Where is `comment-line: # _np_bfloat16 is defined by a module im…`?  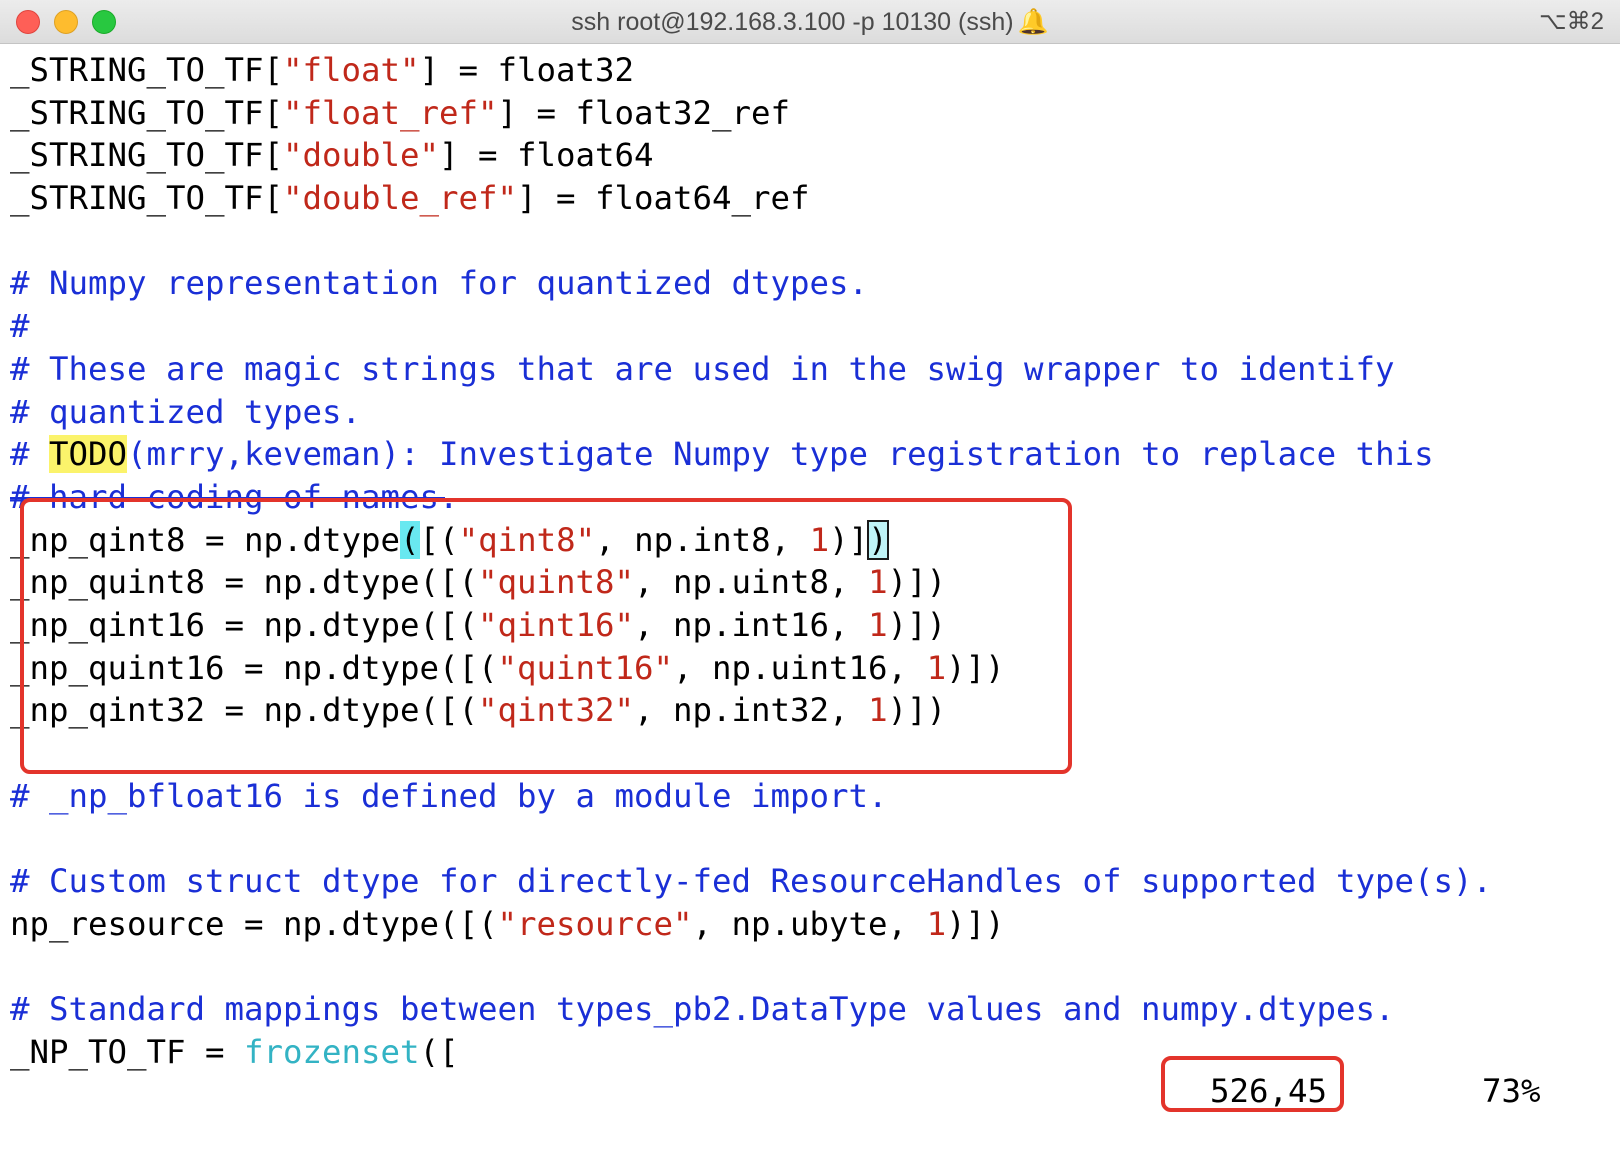
comment-line: # _np_bfloat16 is defined by a module im… is located at coordinates (449, 795).